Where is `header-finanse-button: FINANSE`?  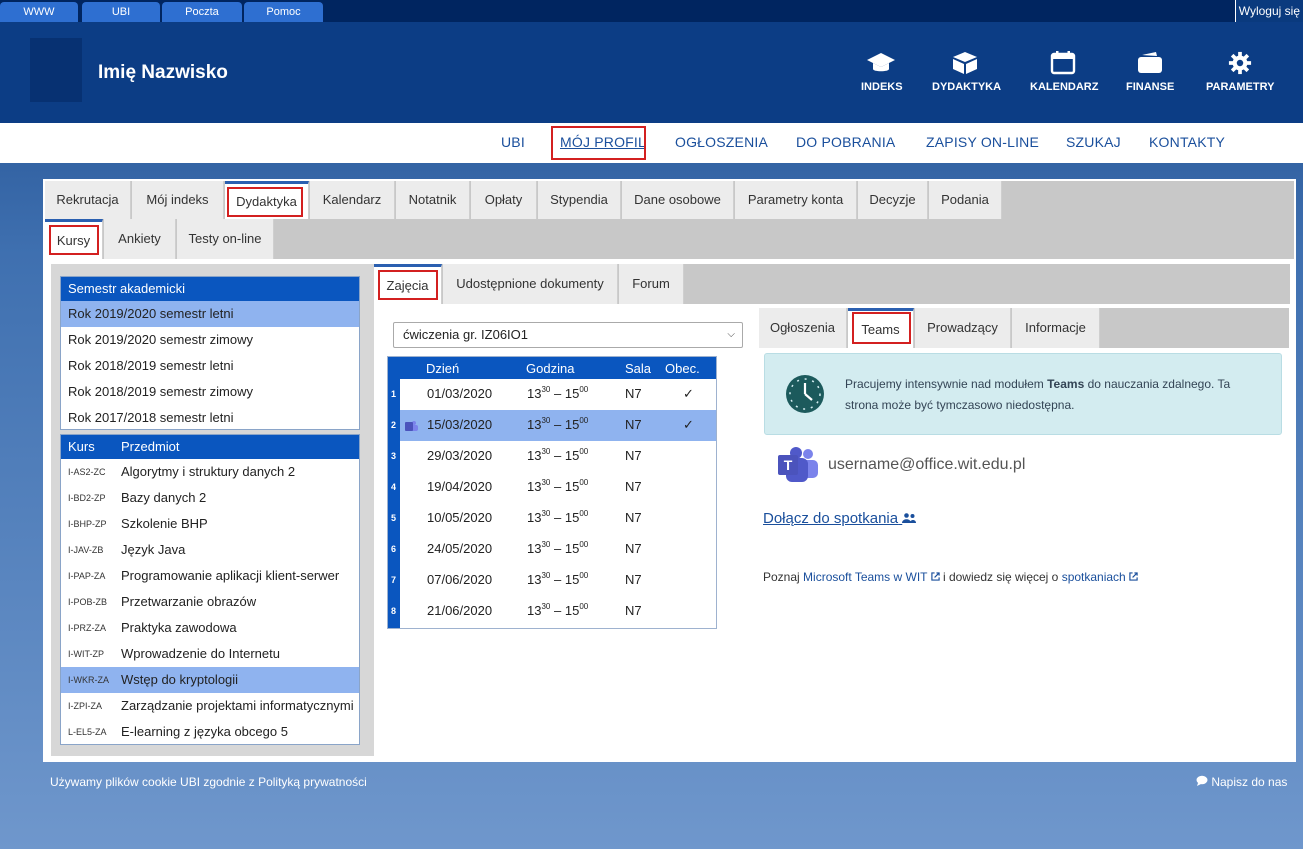
header-finanse-button: FINANSE is located at coordinates (1150, 72).